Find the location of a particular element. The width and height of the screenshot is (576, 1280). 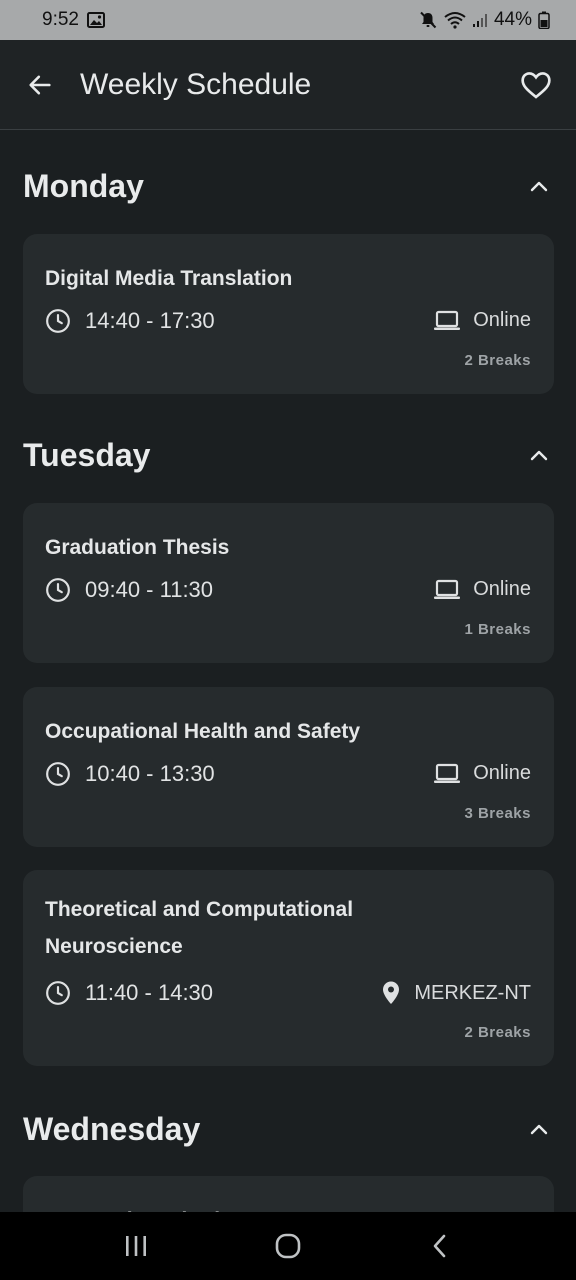

day-title: Wednesday is located at coordinates (112, 1128).